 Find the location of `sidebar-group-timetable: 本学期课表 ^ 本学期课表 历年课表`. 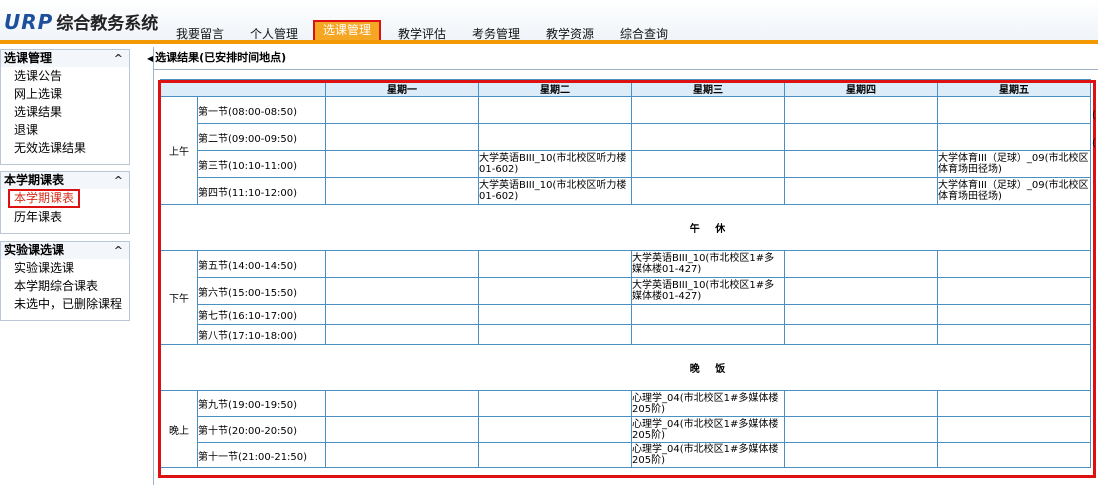

sidebar-group-timetable: 本学期课表 ^ 本学期课表 历年课表 is located at coordinates (65, 202).